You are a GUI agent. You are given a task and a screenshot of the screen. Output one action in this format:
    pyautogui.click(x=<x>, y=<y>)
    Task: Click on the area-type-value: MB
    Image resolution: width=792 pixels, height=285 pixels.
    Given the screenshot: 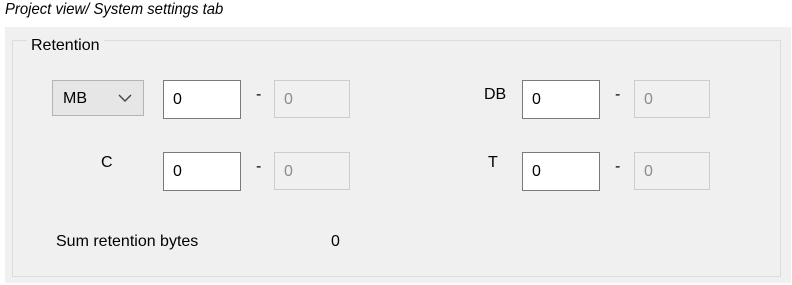 What is the action you would take?
    pyautogui.click(x=75, y=98)
    